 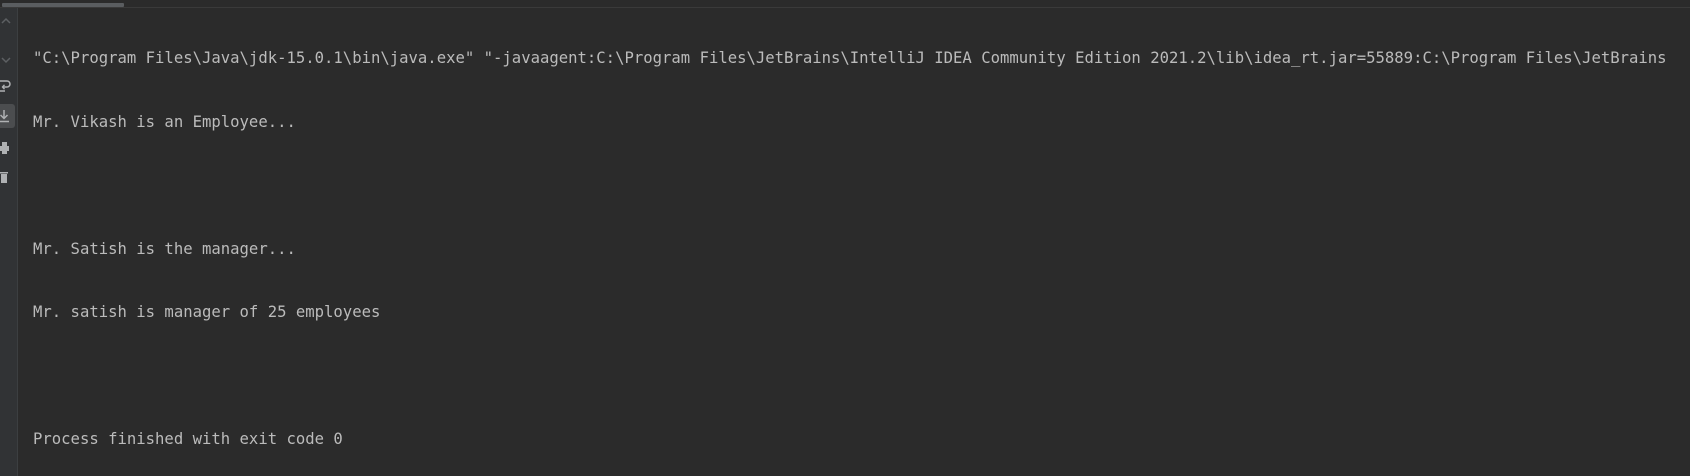 I want to click on console-output-line: Mr. satish is manager of 25 employees, so click(x=207, y=312).